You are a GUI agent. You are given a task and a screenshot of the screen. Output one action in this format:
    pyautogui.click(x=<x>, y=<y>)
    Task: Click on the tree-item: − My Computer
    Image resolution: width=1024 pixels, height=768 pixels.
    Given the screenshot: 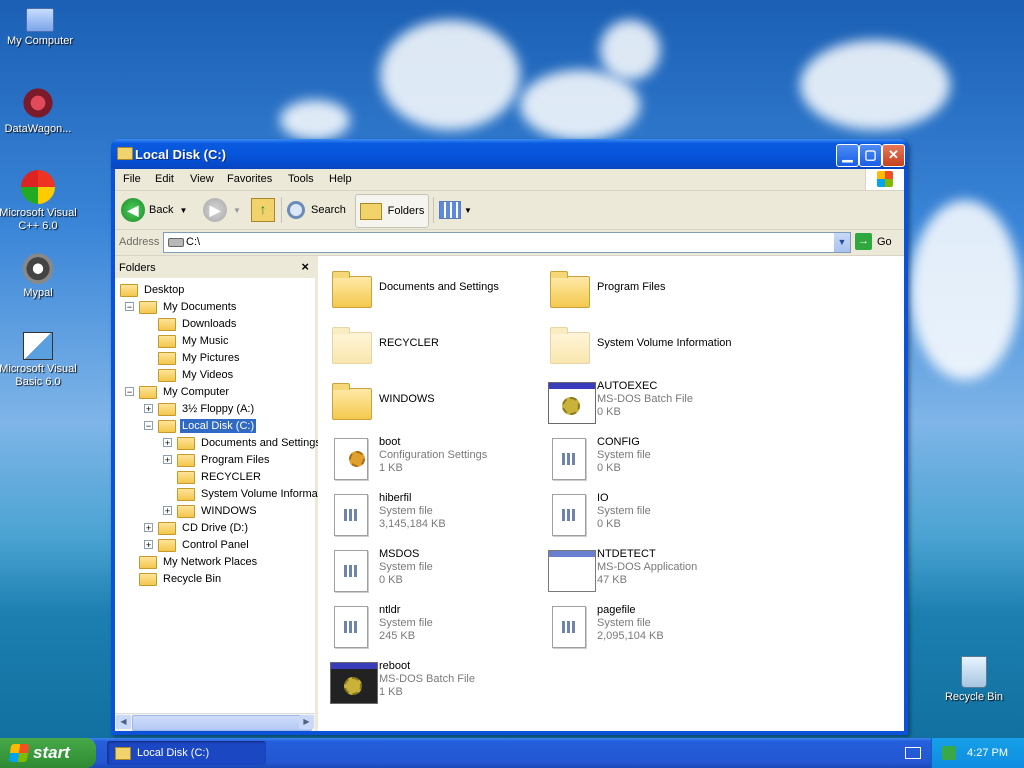 What is the action you would take?
    pyautogui.click(x=178, y=391)
    